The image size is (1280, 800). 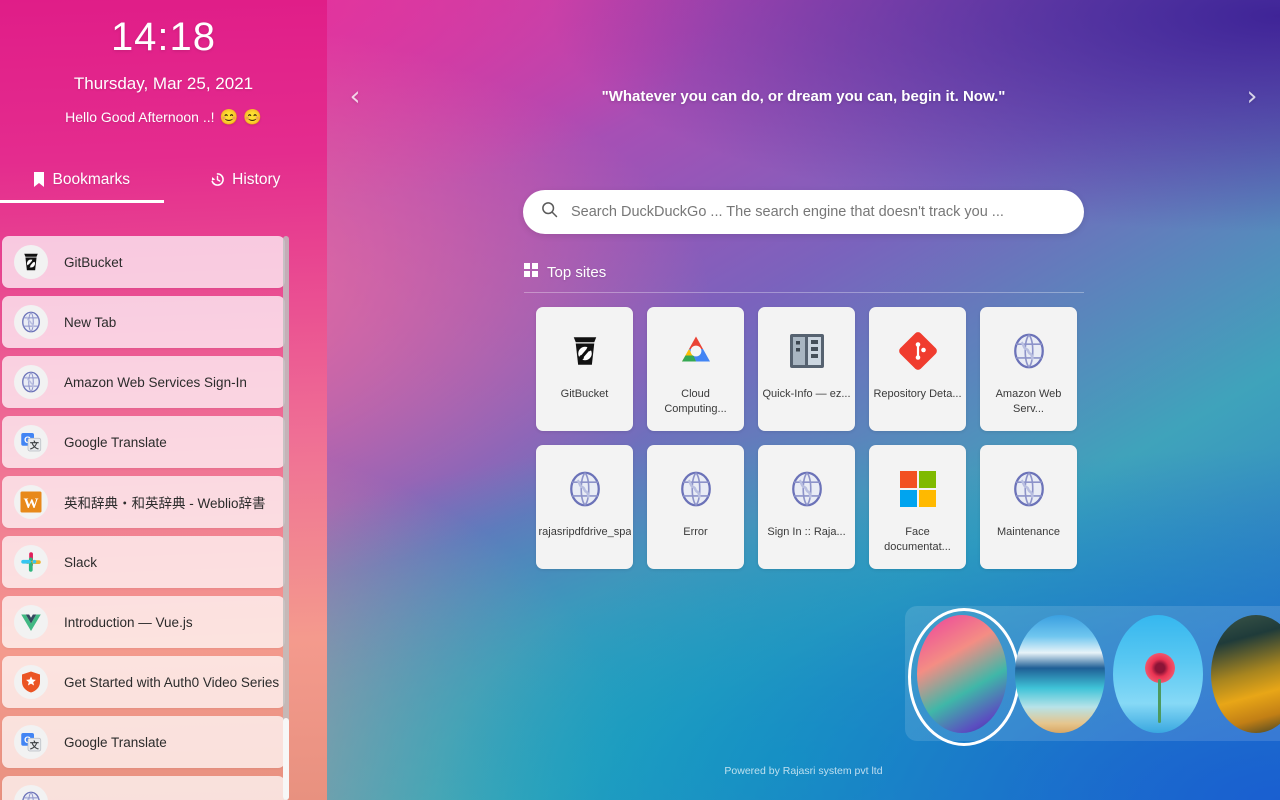 I want to click on top-site-tile: Maintenance, so click(x=1028, y=507).